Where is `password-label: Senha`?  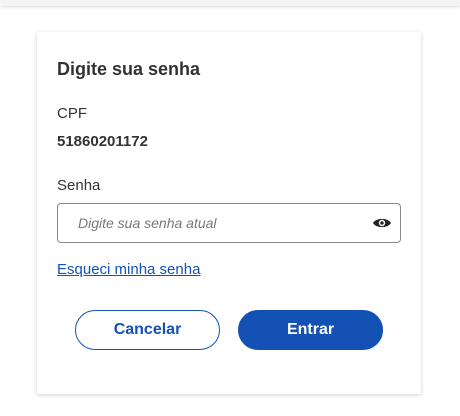 password-label: Senha is located at coordinates (79, 185).